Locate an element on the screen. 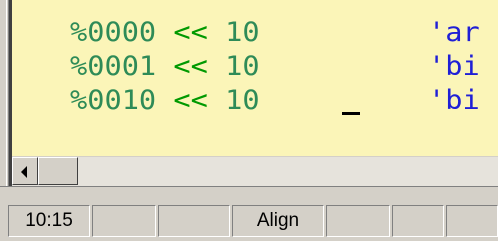 The image size is (498, 241). window-left-frame is located at coordinates (6, 105).